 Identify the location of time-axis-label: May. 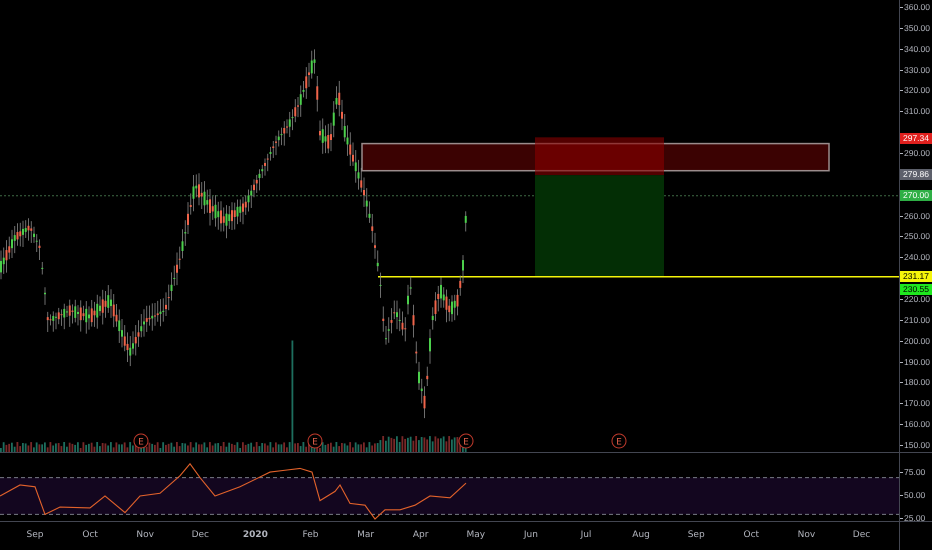
(476, 535).